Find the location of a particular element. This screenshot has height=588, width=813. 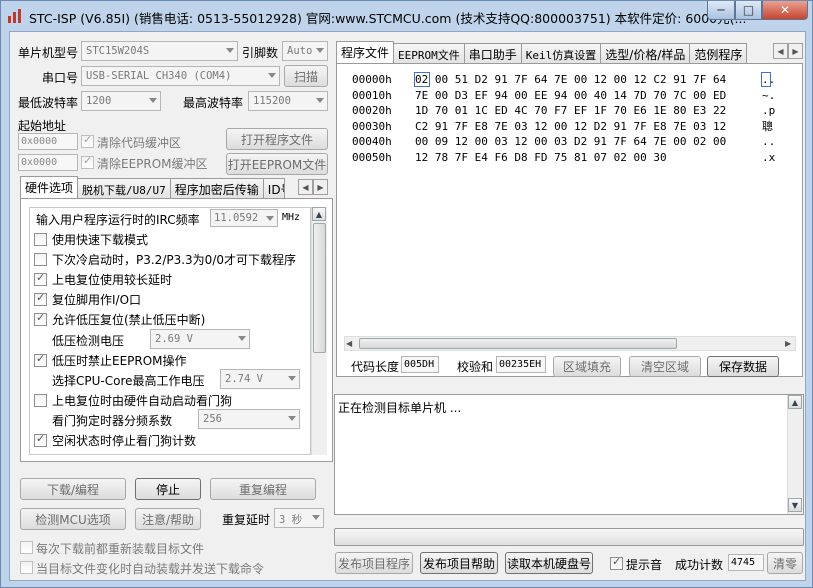

scan-button: 扫描 is located at coordinates (306, 76).